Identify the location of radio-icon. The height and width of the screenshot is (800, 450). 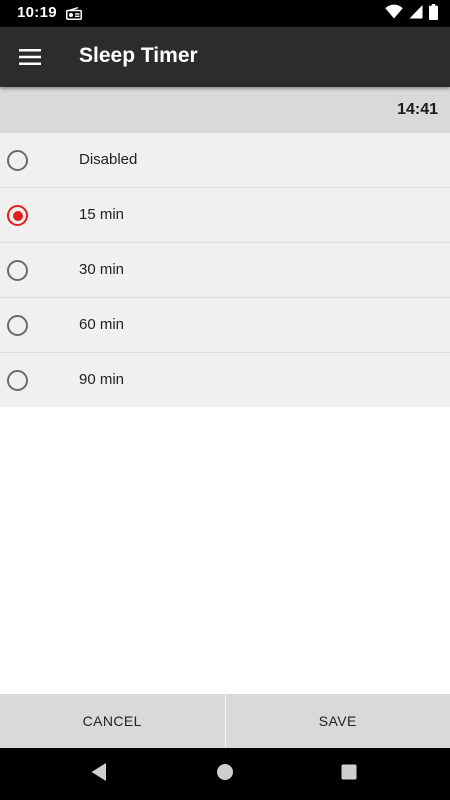
(74, 13).